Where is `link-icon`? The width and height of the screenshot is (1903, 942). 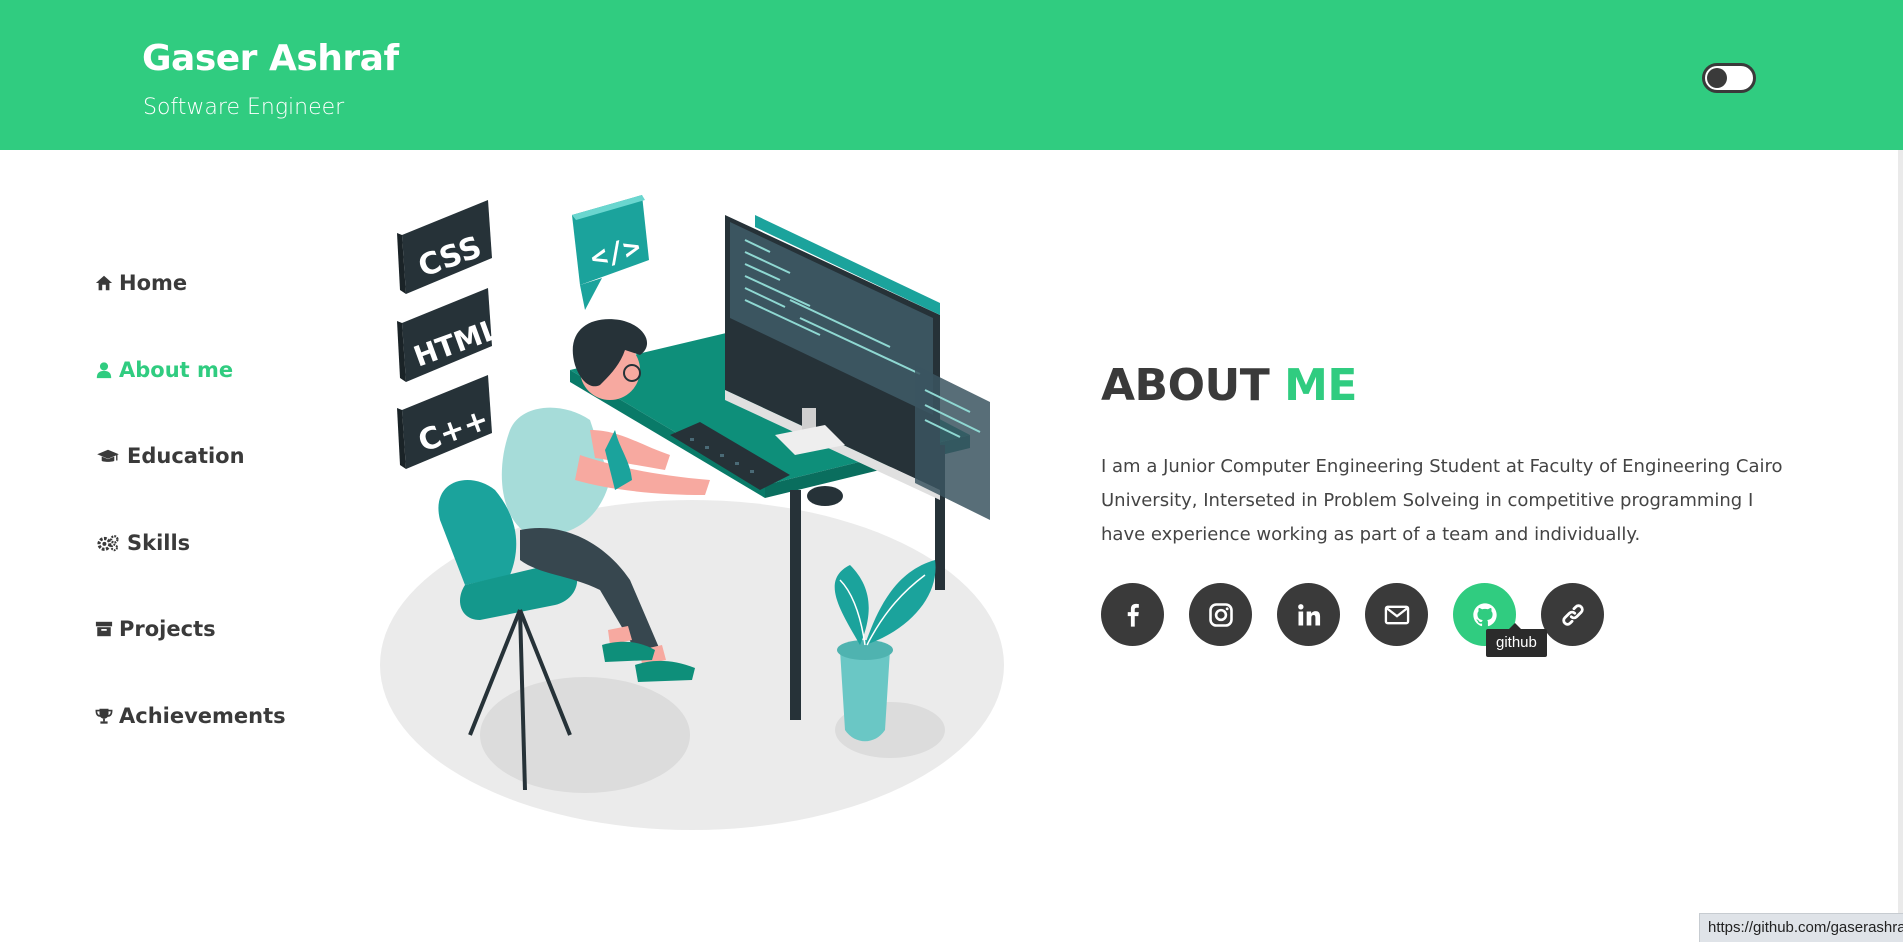
link-icon is located at coordinates (1572, 614).